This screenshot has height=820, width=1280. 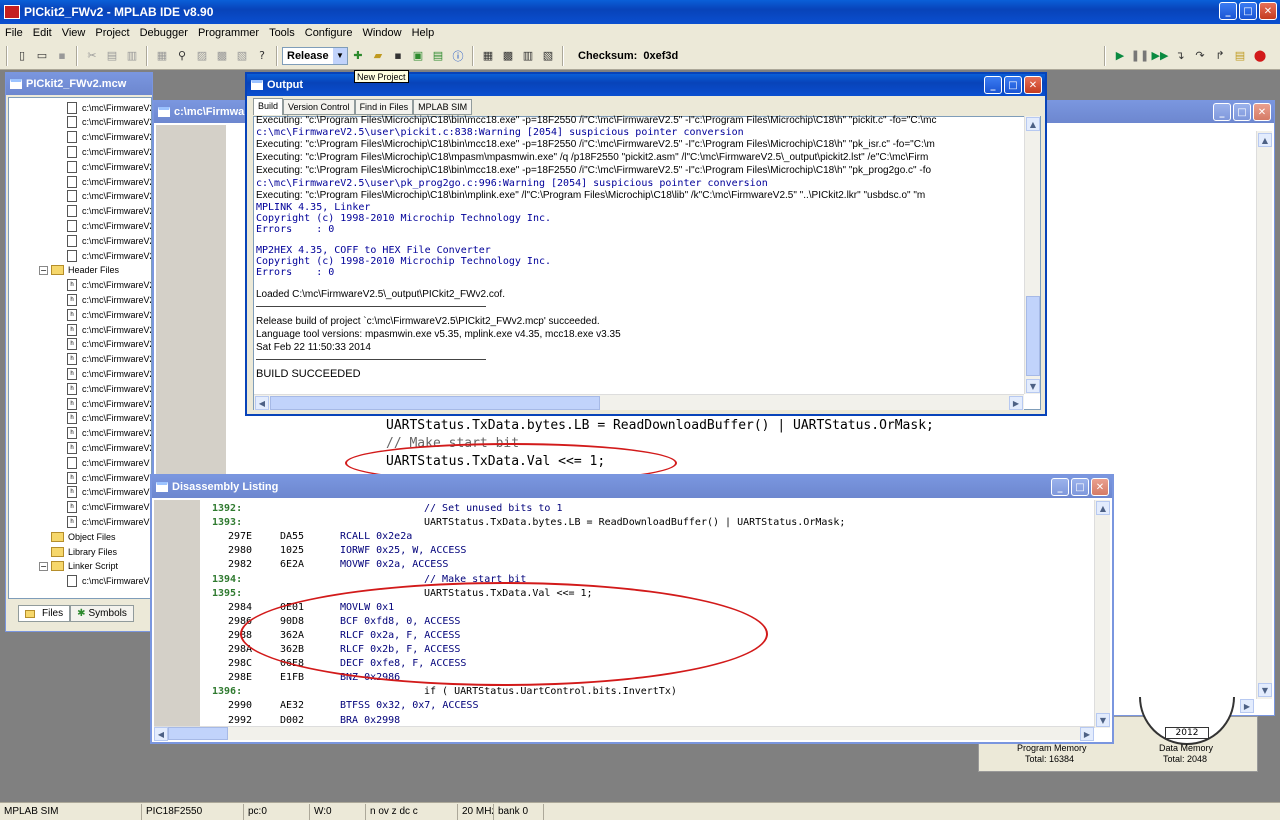 I want to click on step-over-icon: ↷, so click(x=1200, y=56).